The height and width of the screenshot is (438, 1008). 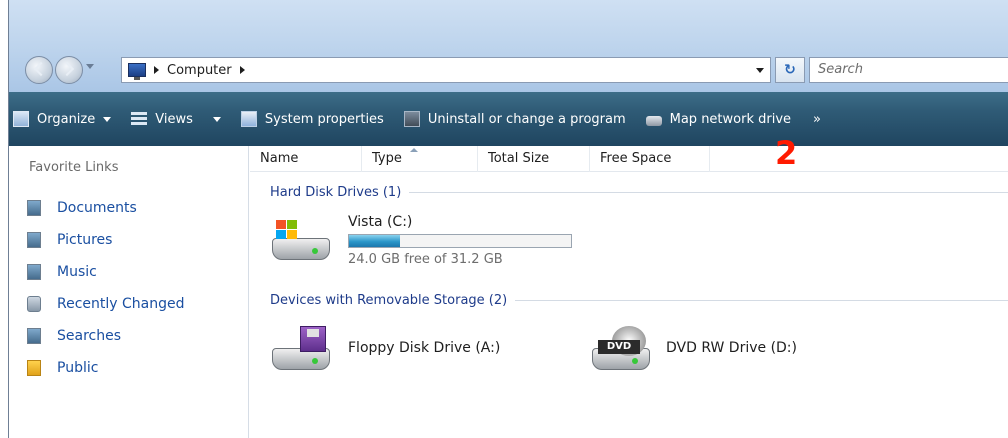 I want to click on organize-button: Organize, so click(x=62, y=119).